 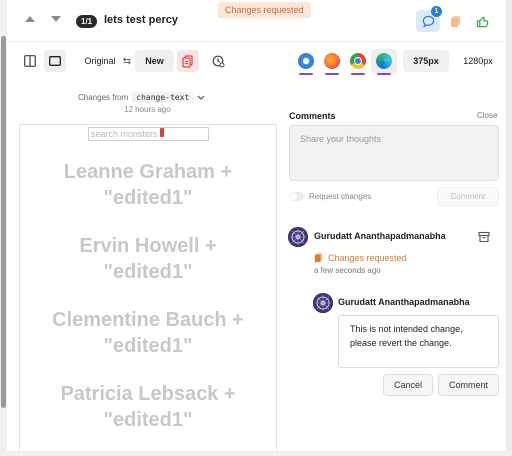 What do you see at coordinates (163, 97) in the screenshot?
I see `base-branch-selector: change-text` at bounding box center [163, 97].